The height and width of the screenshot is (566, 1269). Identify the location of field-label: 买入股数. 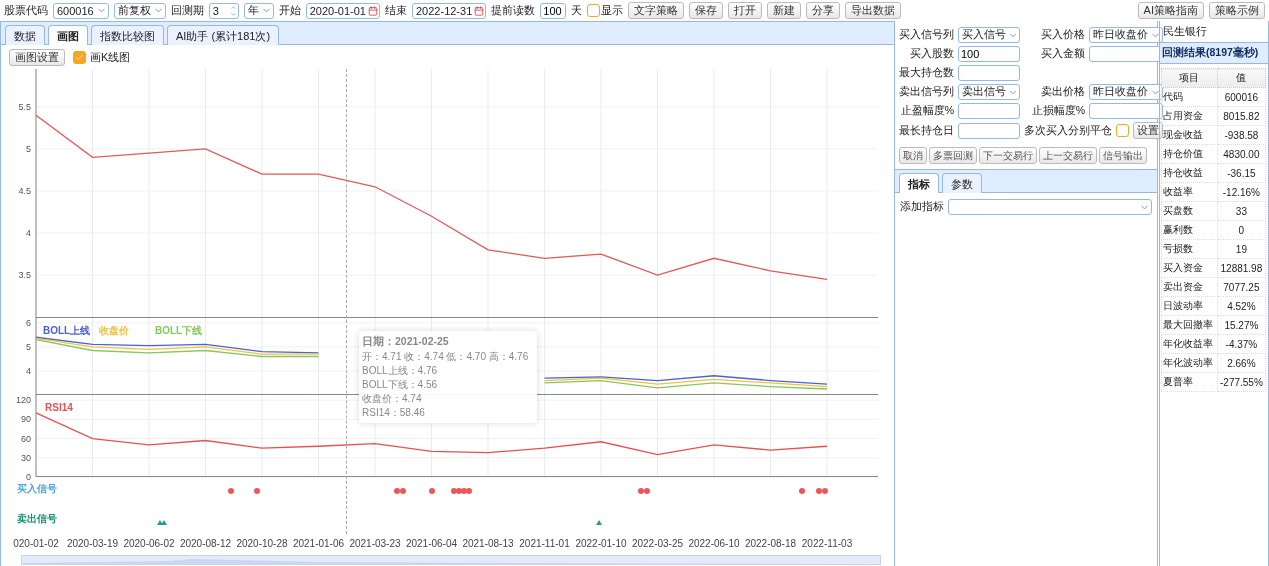
(931, 54).